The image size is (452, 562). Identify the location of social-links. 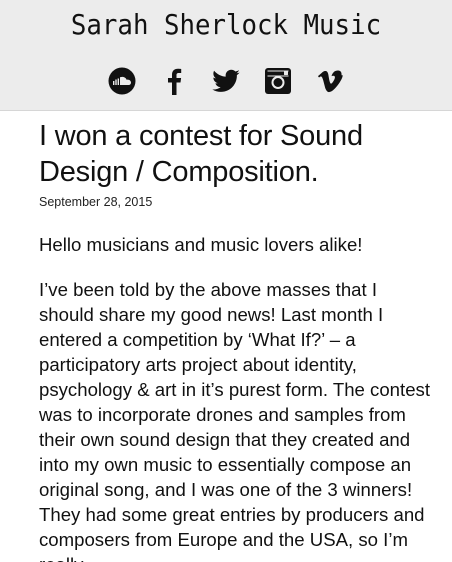
(226, 81).